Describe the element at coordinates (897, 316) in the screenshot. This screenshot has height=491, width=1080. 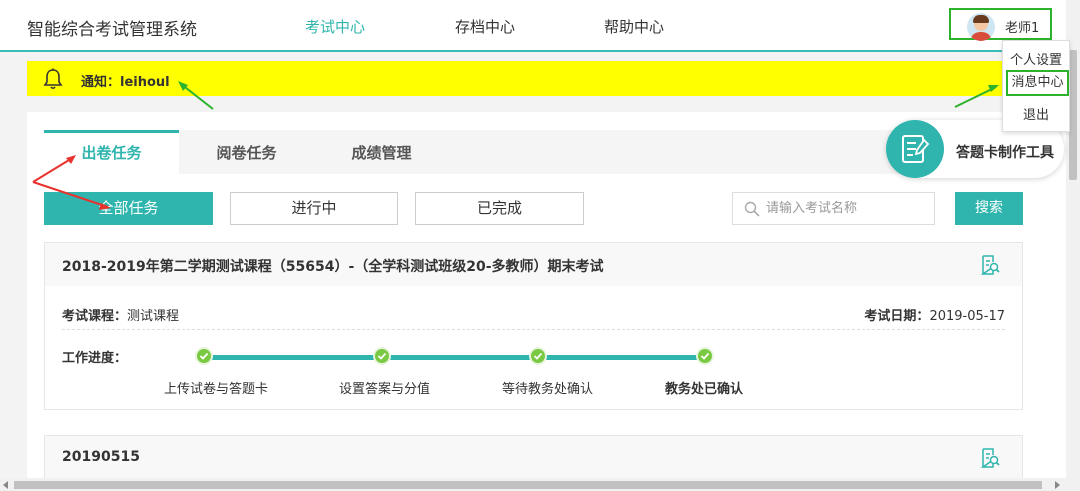
I see `date-label: 考试日期：` at that location.